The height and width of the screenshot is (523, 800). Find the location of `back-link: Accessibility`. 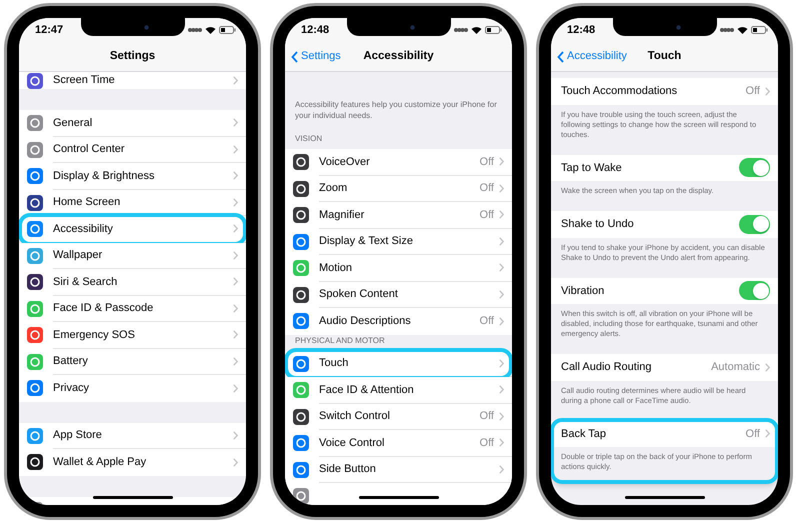

back-link: Accessibility is located at coordinates (592, 56).